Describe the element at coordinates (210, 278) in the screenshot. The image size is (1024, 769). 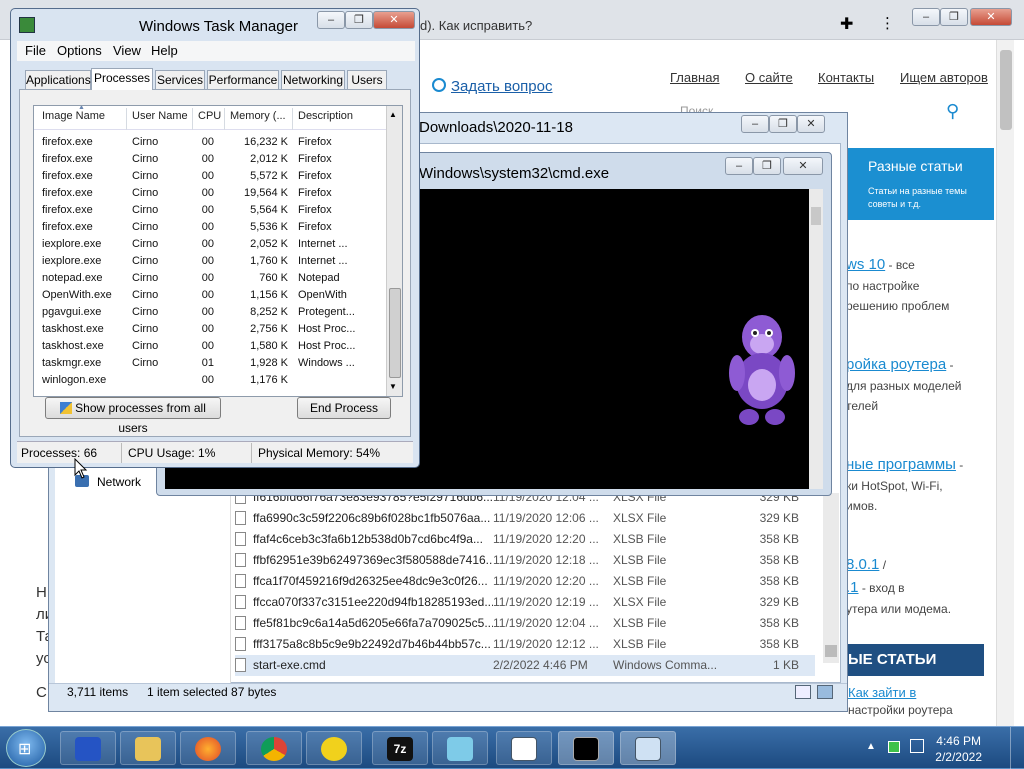
I see `process-row: notepad.exe Cirno 00 760 K Notepad` at that location.